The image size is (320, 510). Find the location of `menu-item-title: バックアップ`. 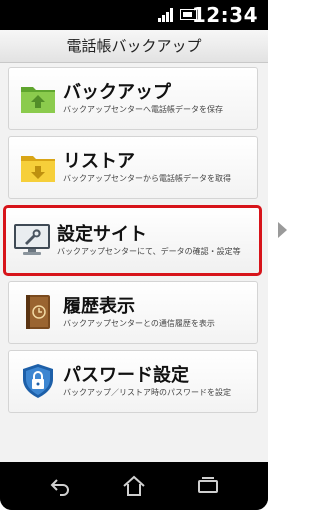

menu-item-title: バックアップ is located at coordinates (117, 92).